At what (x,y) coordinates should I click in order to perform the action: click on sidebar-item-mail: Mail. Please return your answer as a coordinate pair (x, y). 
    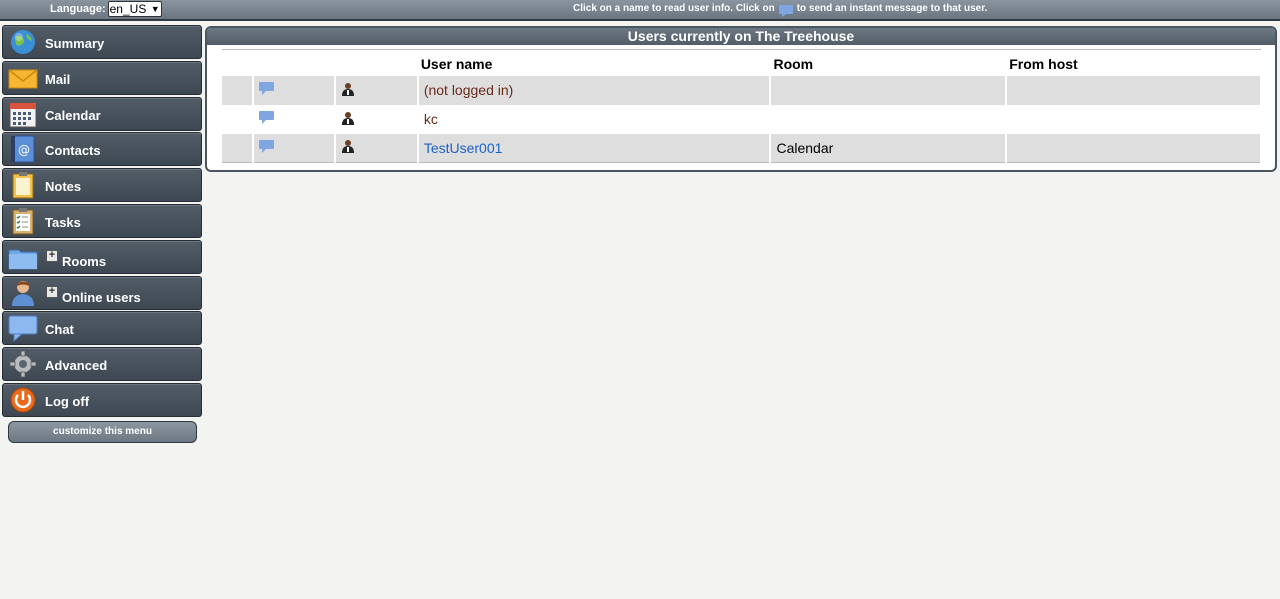
    Looking at the image, I should click on (102, 77).